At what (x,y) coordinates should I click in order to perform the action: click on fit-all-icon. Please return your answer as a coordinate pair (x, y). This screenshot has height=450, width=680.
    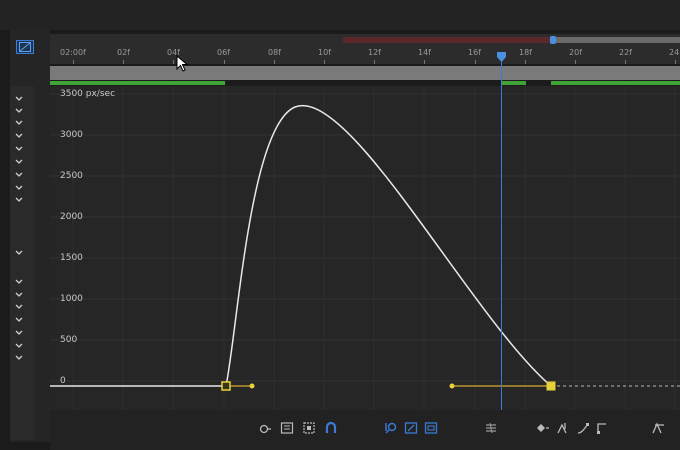
    Looking at the image, I should click on (411, 427).